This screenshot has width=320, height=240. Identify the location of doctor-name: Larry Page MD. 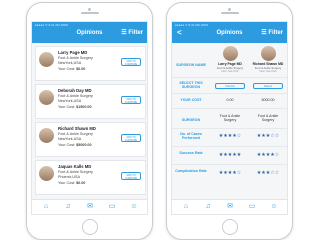
(73, 52).